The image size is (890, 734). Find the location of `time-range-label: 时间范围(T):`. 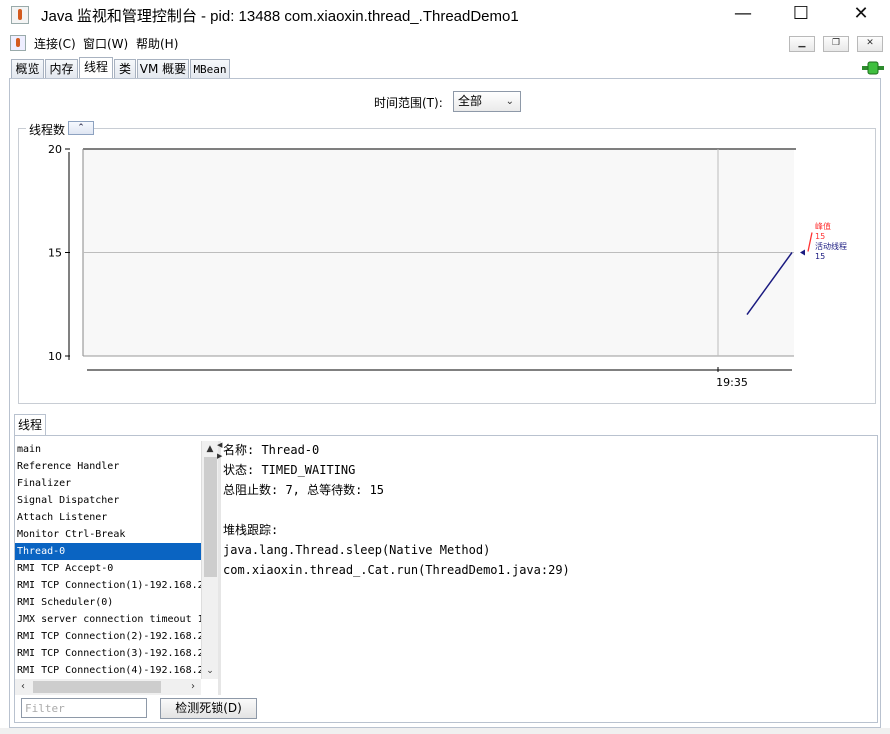

time-range-label: 时间范围(T): is located at coordinates (408, 103).